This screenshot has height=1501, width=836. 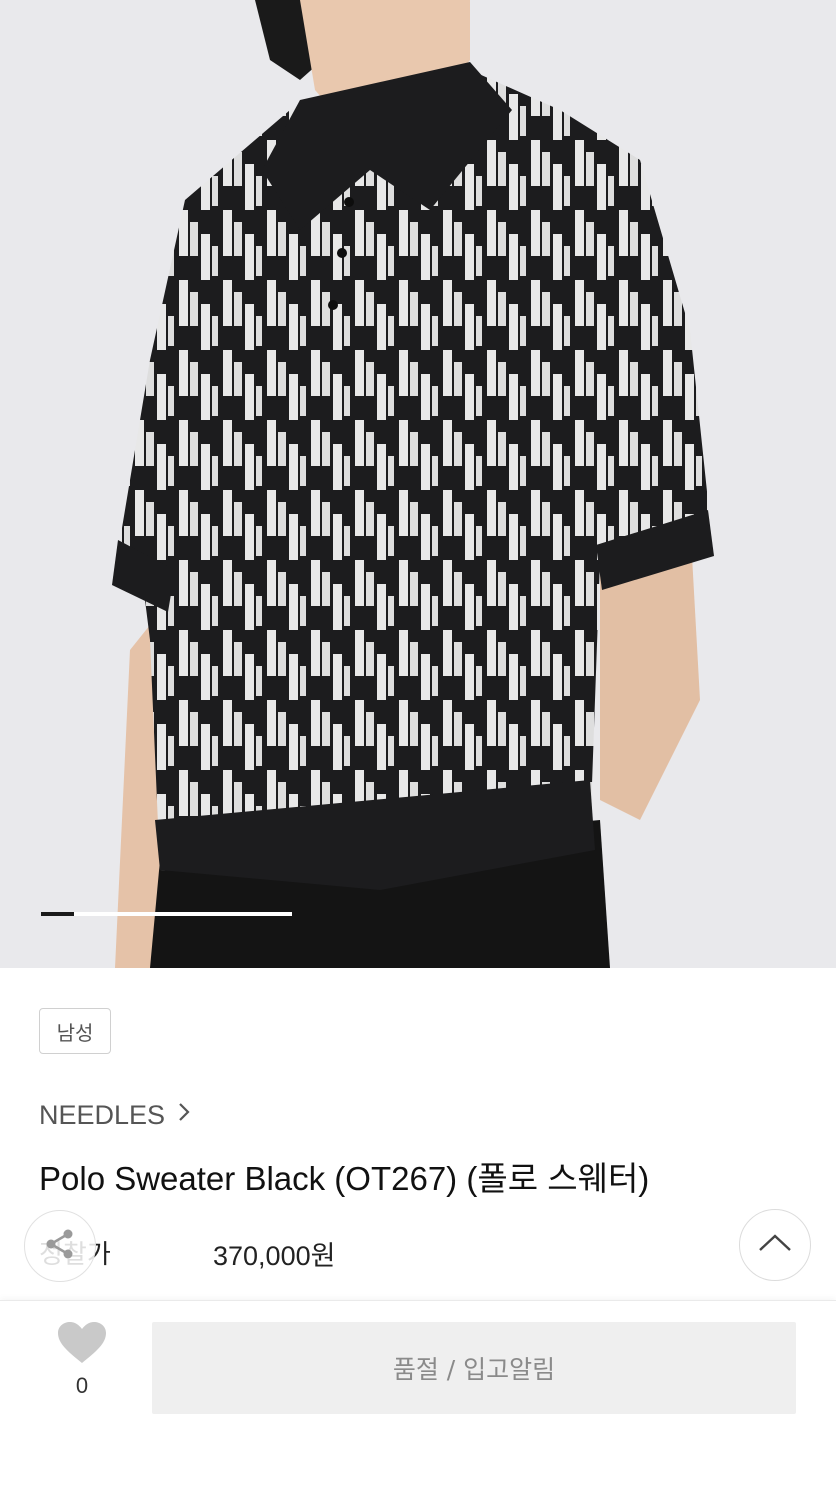 I want to click on share-button, so click(x=60, y=1246).